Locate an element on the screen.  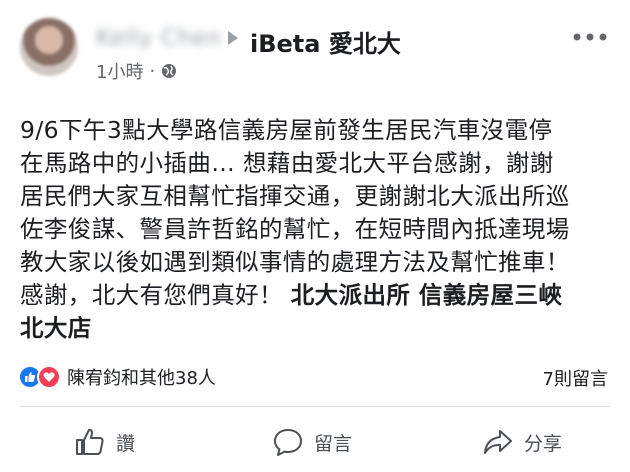
post-text-line: 北大店 is located at coordinates (320, 328).